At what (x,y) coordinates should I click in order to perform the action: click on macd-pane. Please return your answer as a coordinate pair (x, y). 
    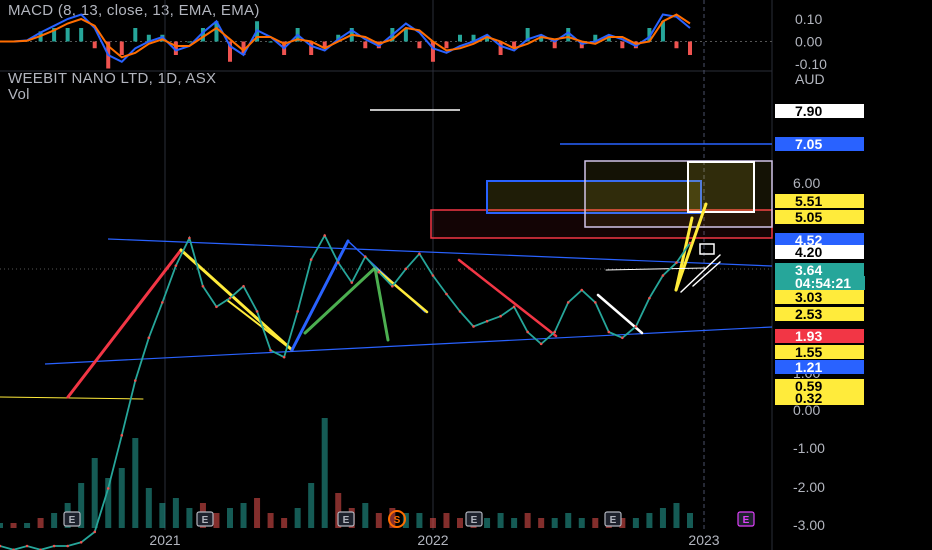
    Looking at the image, I should click on (386, 41).